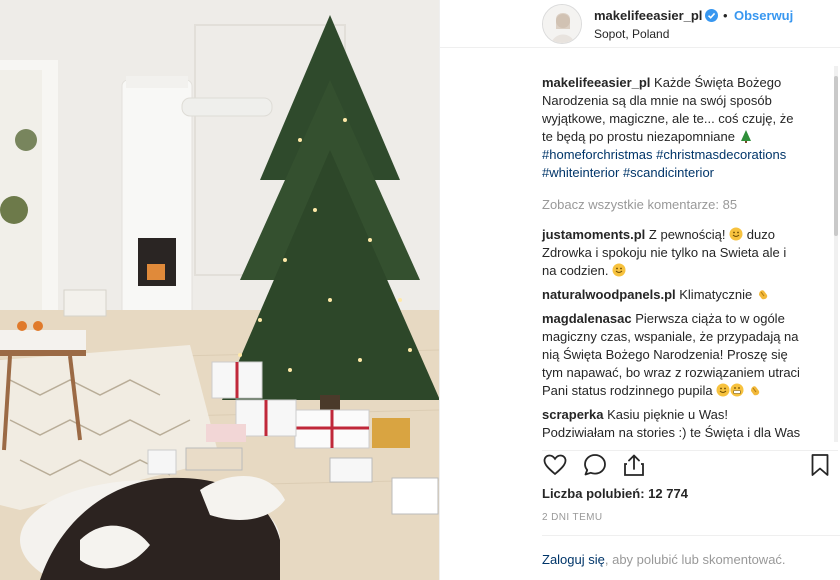 This screenshot has height=580, width=840. Describe the element at coordinates (555, 465) in the screenshot. I see `heart-icon` at that location.